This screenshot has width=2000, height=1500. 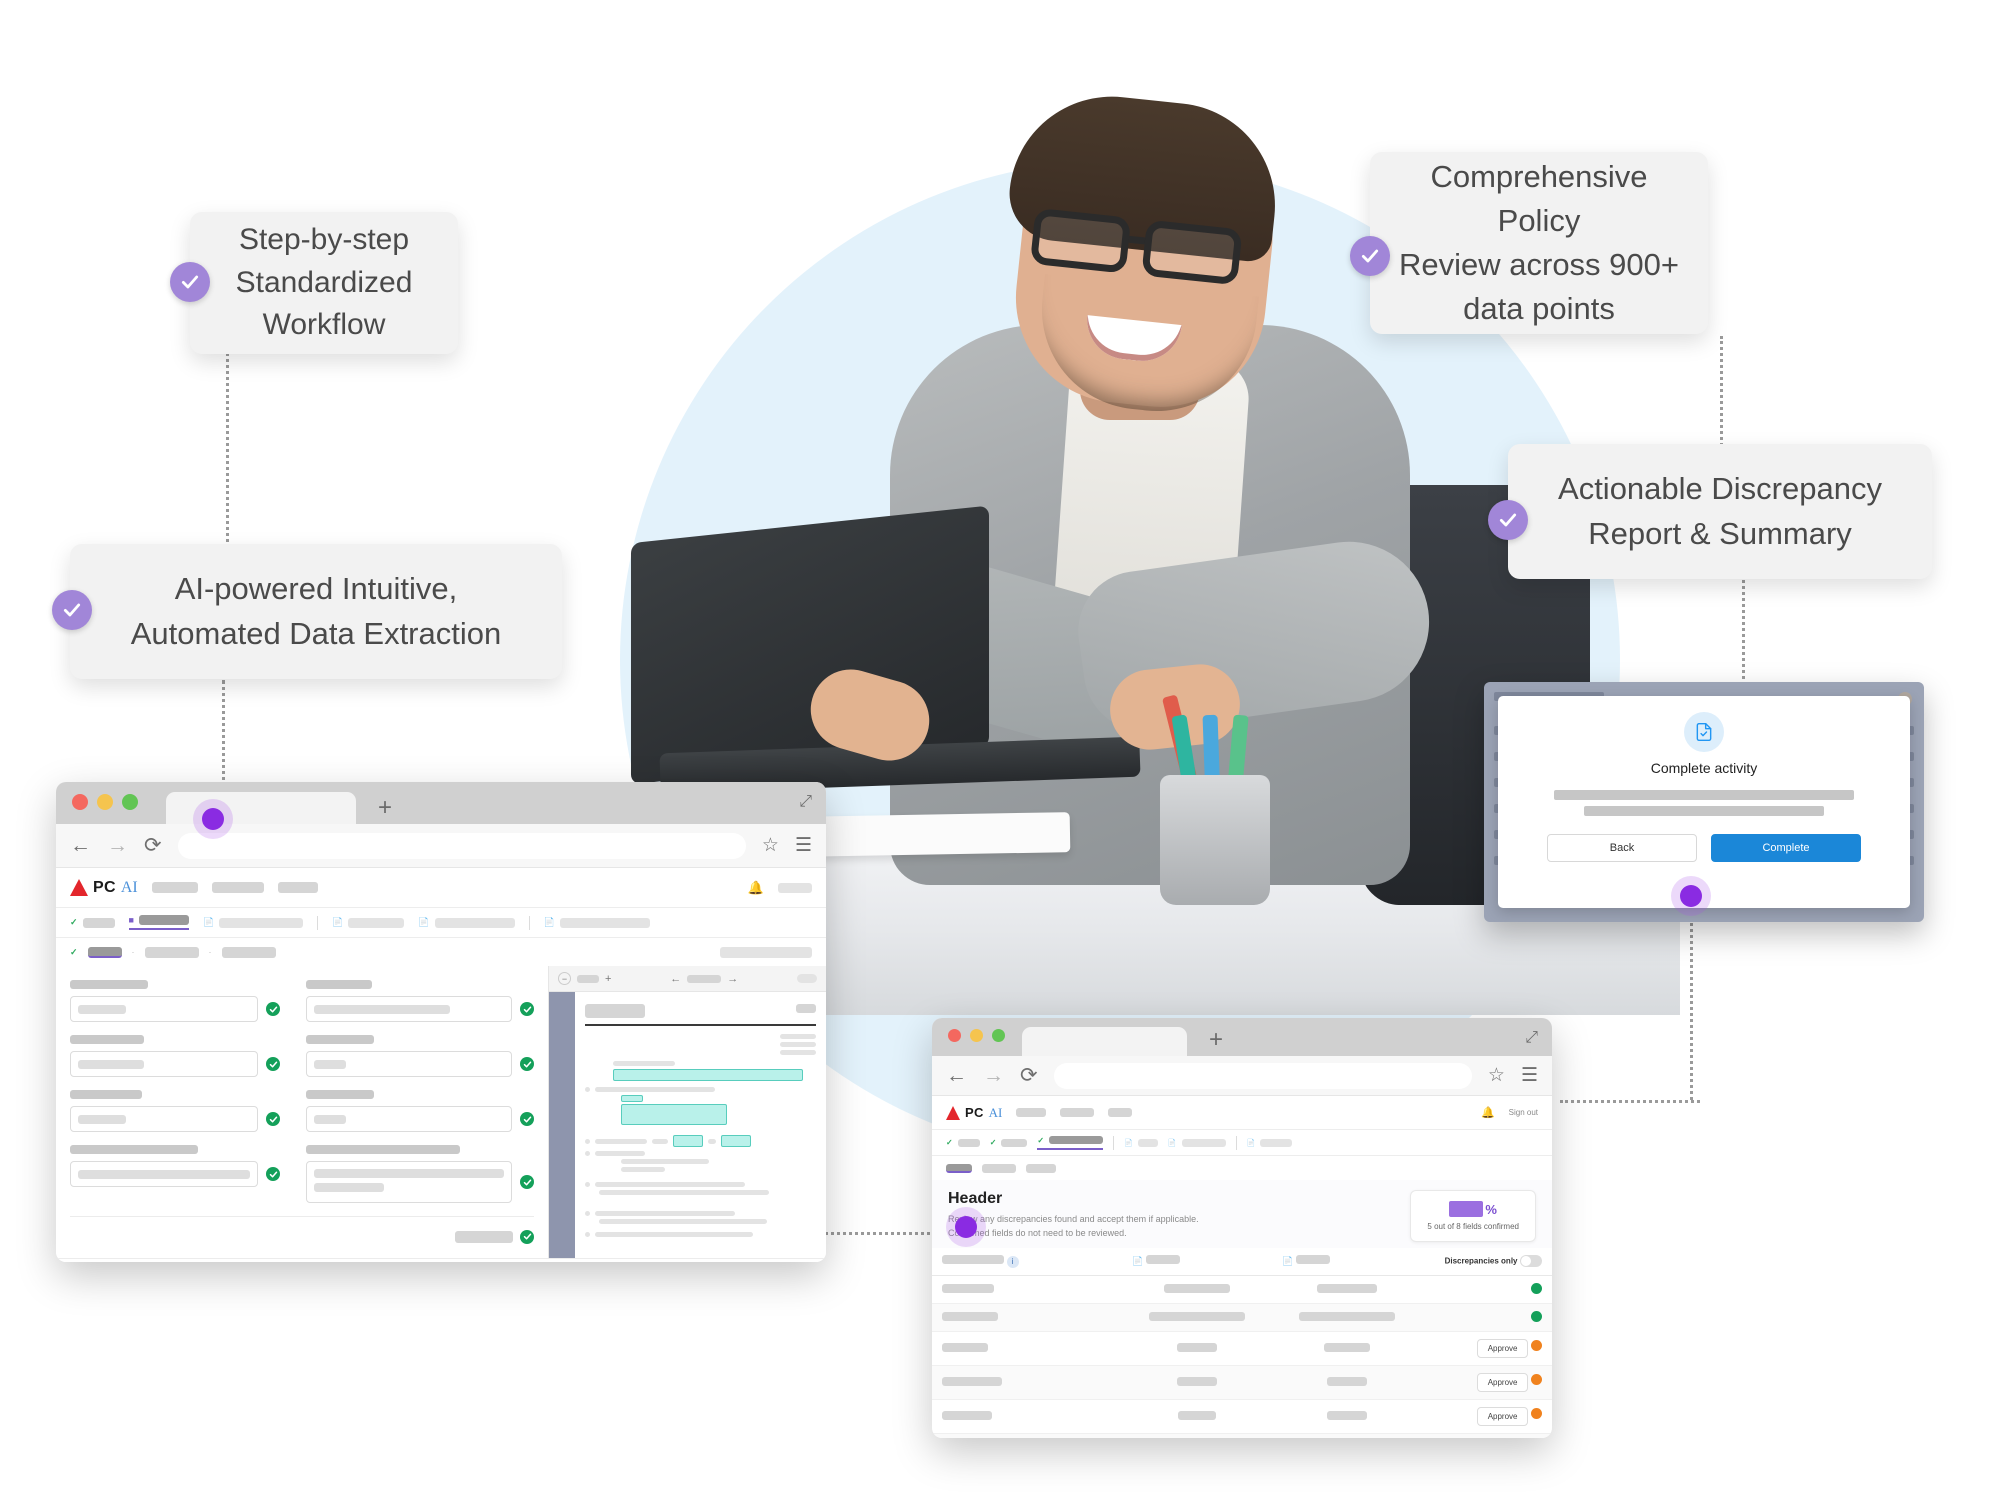 What do you see at coordinates (1012, 1261) in the screenshot?
I see `info-icon: i` at bounding box center [1012, 1261].